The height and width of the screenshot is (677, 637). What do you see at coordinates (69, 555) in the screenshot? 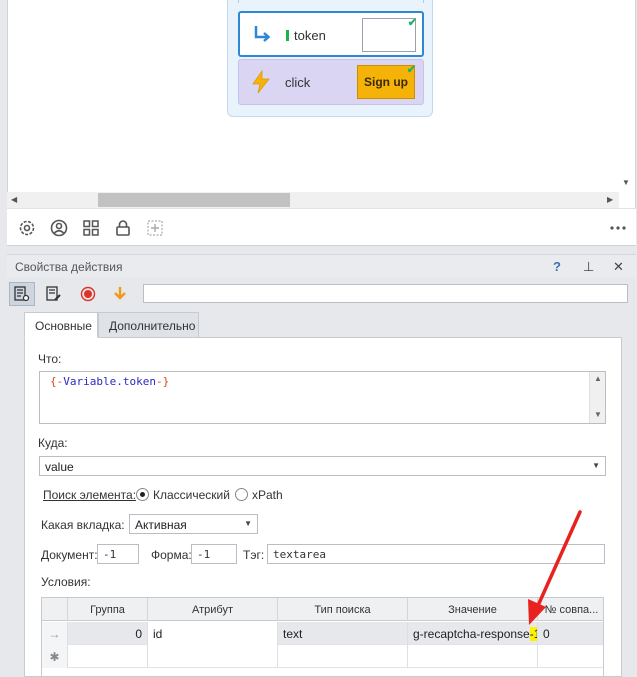
I see `document-label: Документ:` at bounding box center [69, 555].